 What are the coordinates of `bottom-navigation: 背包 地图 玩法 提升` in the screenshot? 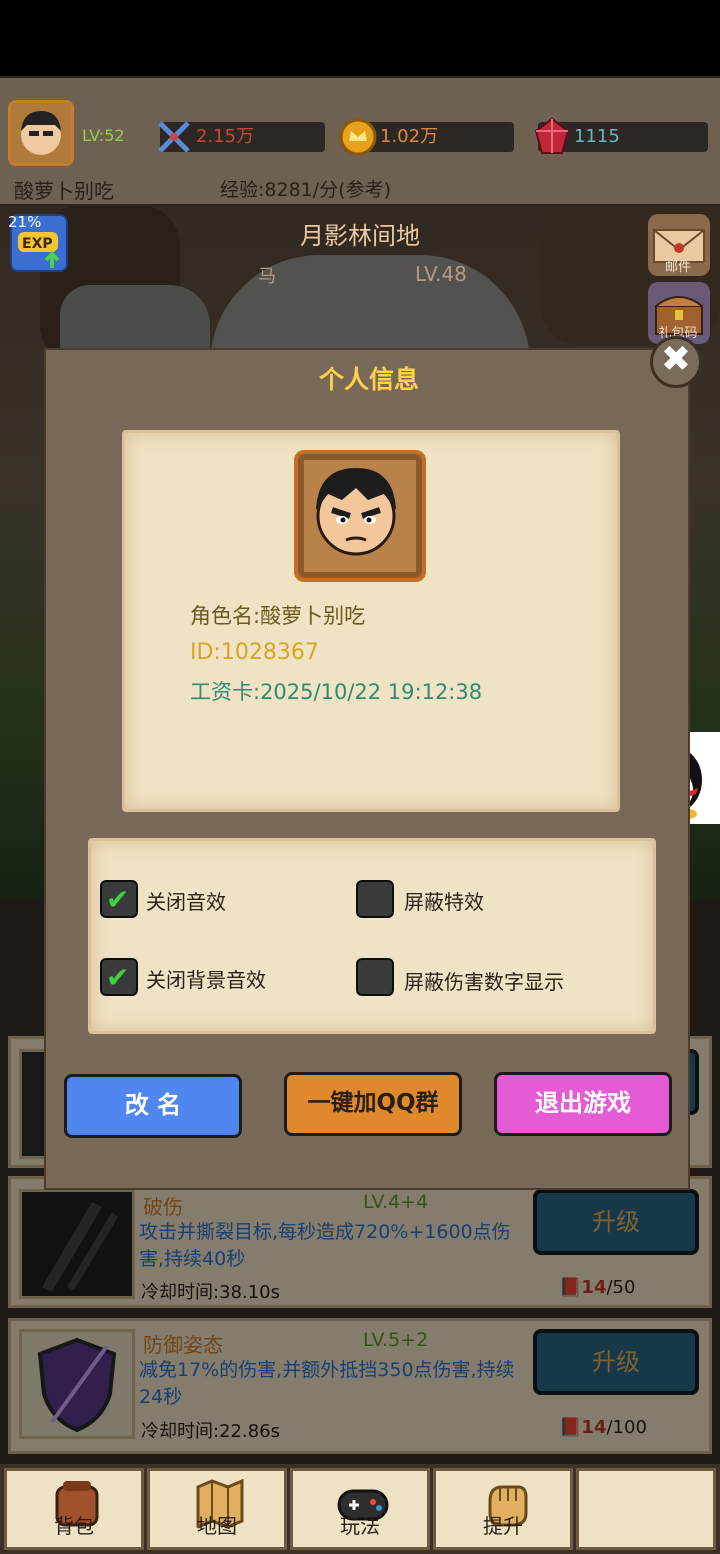 It's located at (360, 1509).